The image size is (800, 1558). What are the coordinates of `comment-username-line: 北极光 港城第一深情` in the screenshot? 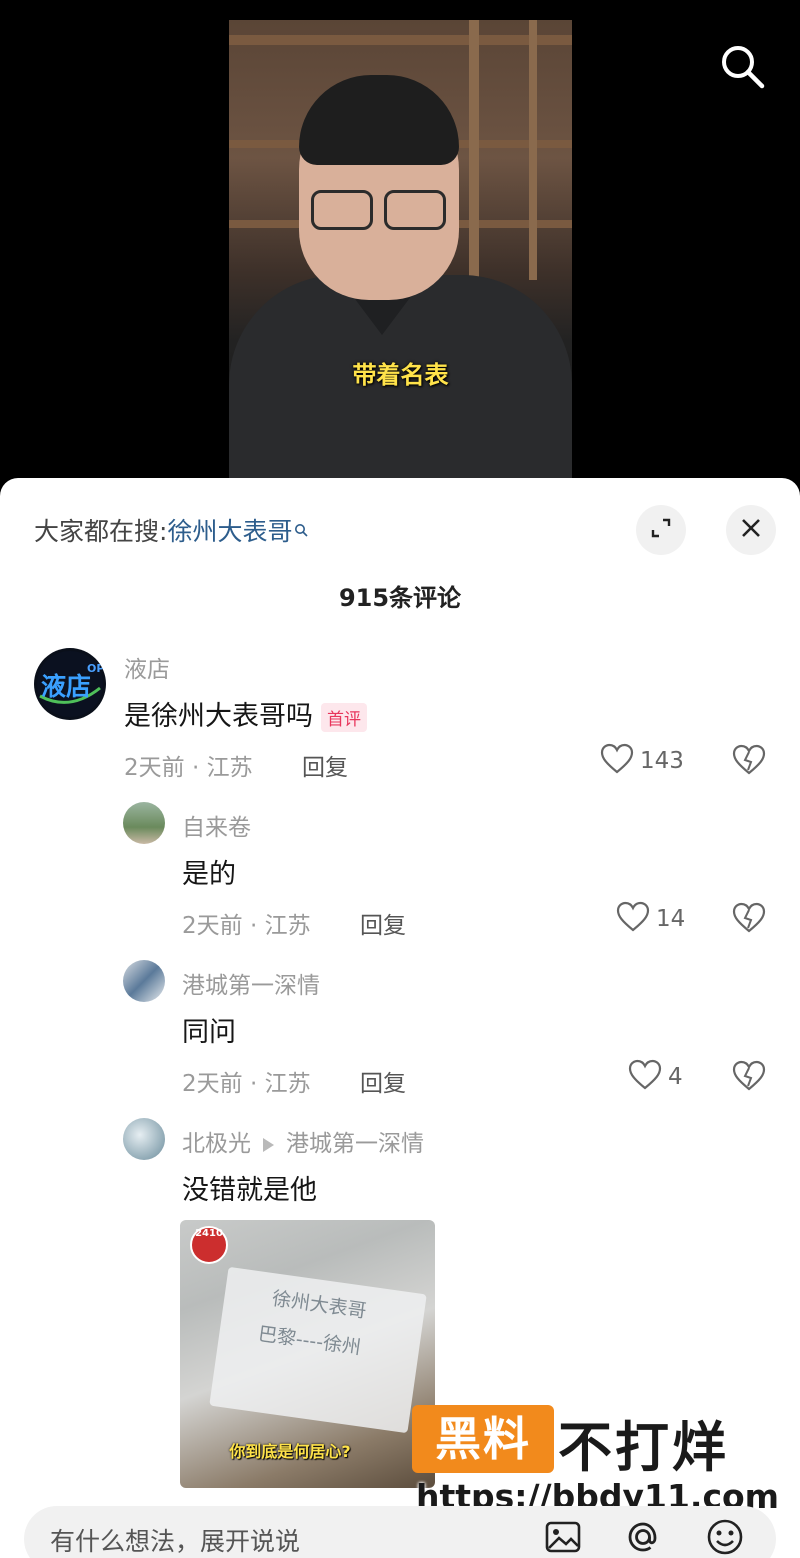 It's located at (303, 1141).